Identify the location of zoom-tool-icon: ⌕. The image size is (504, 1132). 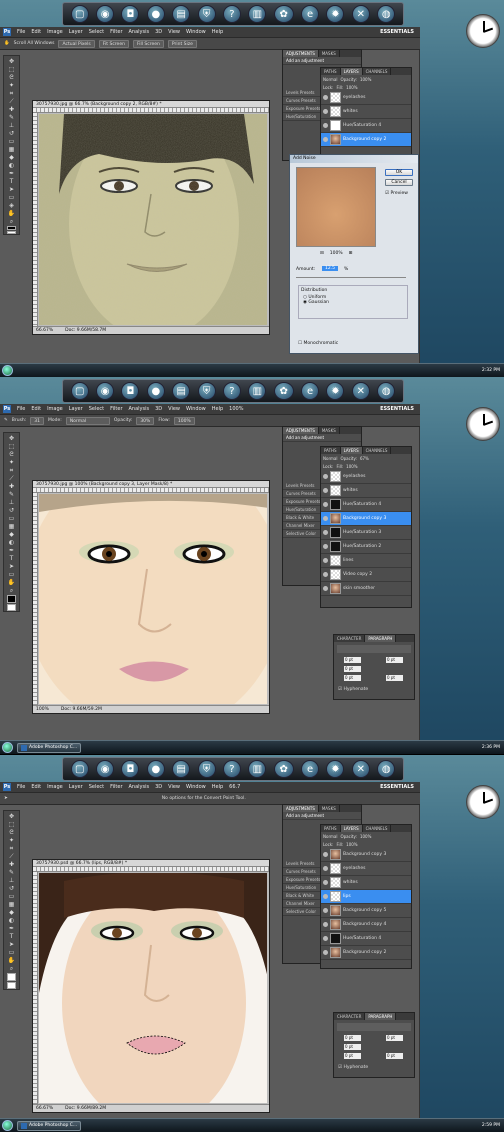
(11, 968).